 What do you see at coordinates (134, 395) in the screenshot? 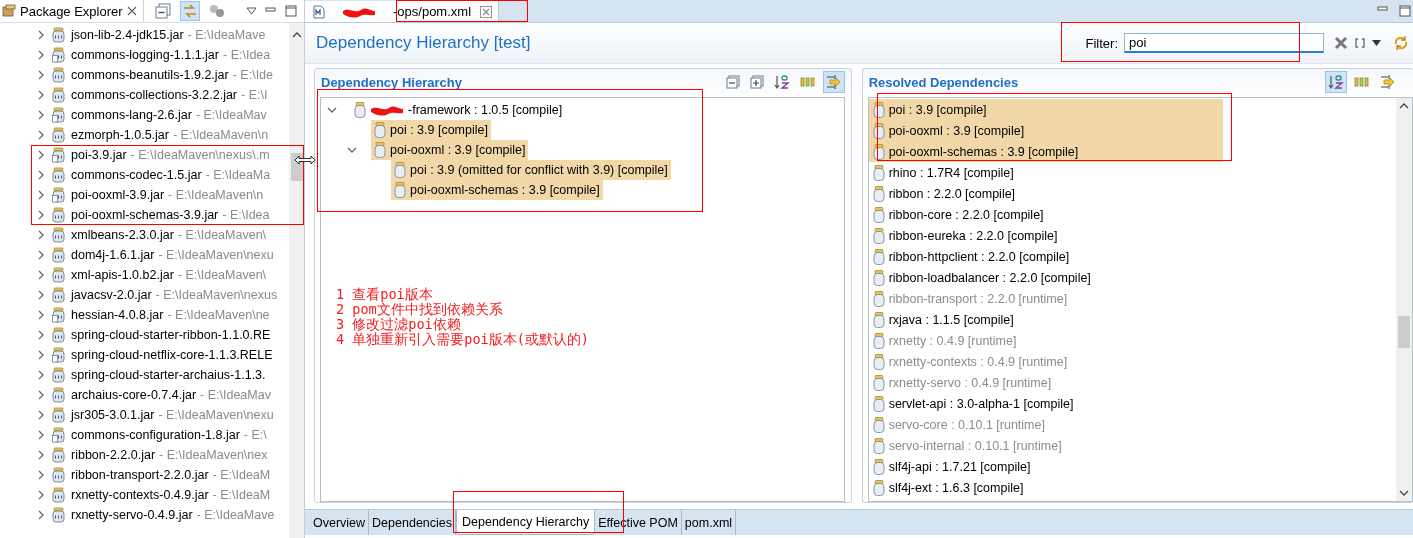
I see `jar-name: archaius-core-0.7.4.jar` at bounding box center [134, 395].